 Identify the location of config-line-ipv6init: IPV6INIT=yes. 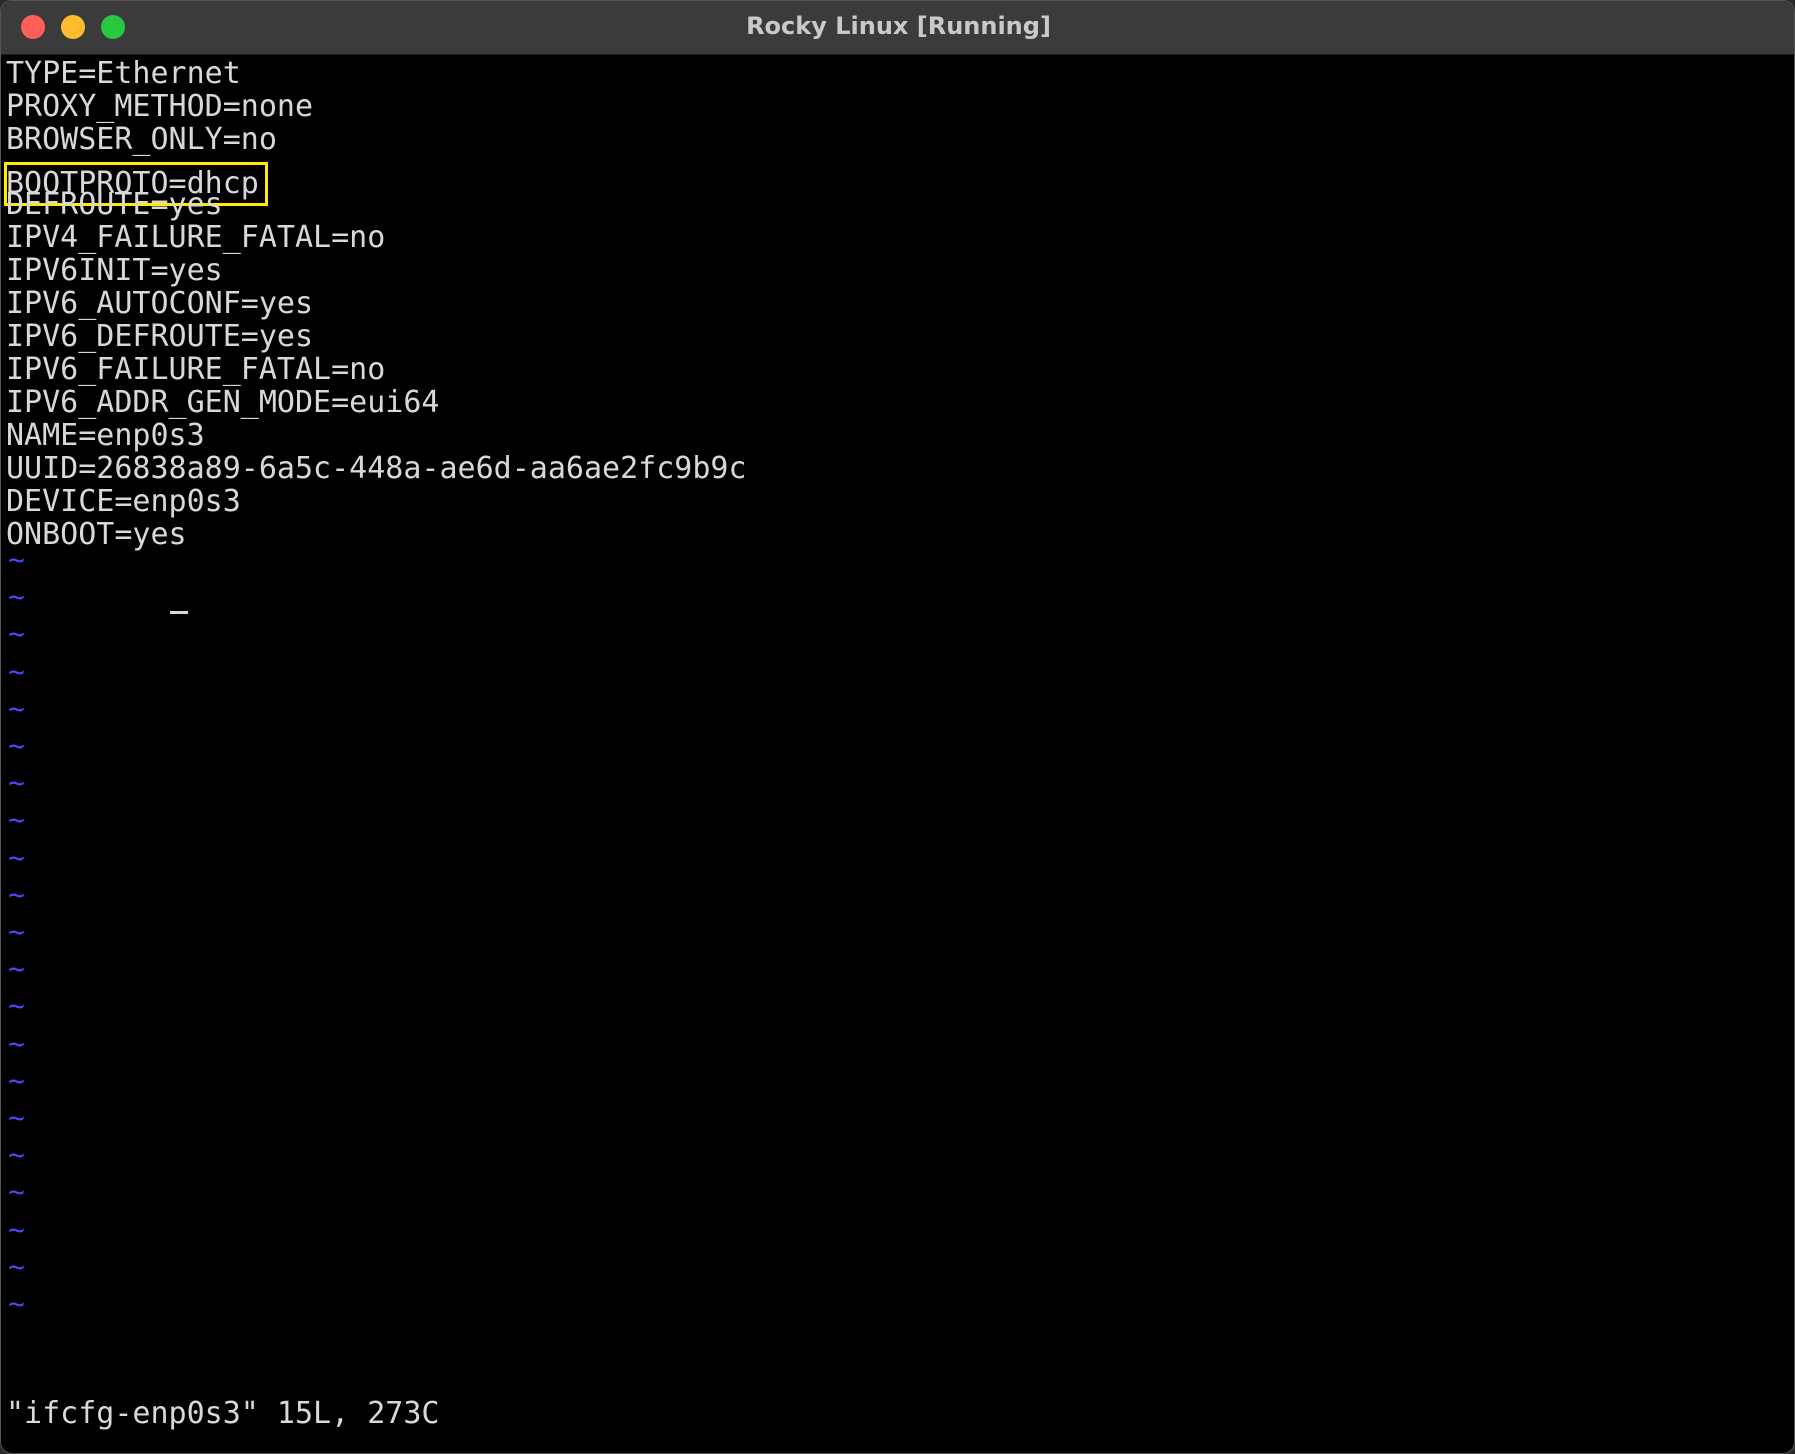
(114, 270).